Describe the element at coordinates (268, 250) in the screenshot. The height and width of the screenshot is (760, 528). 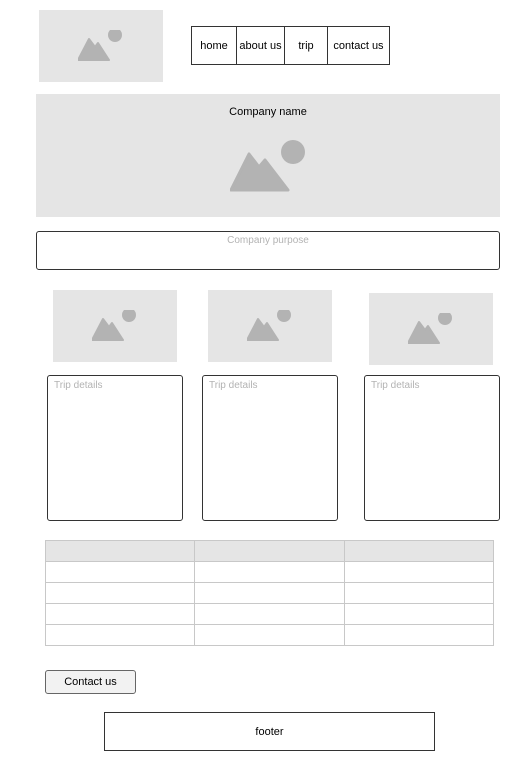
I see `company-purpose-box: Company purpose` at that location.